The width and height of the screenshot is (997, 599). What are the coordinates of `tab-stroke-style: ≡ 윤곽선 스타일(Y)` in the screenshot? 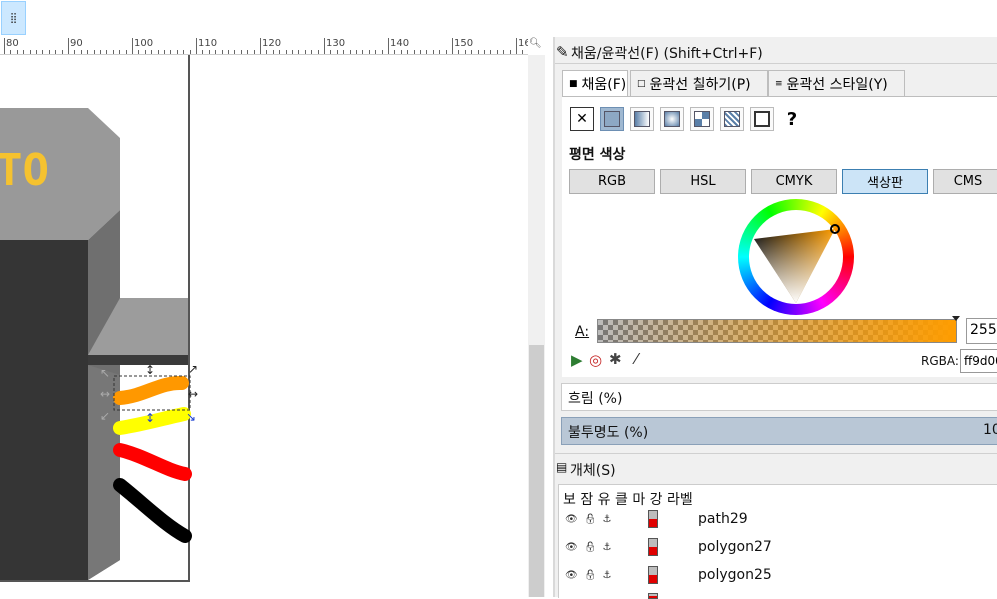 It's located at (836, 83).